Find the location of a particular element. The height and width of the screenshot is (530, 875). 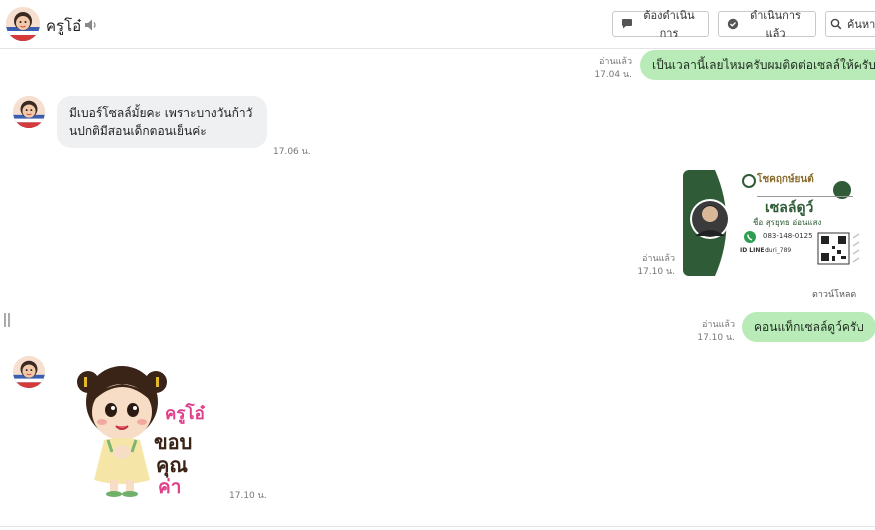

done-button: ดำเนินการแล้ว is located at coordinates (767, 24).